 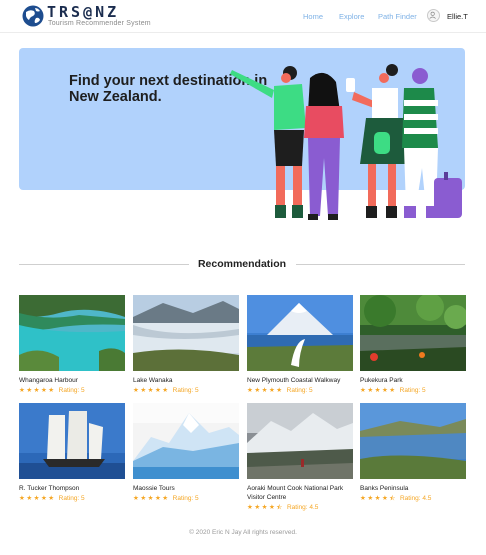 I want to click on place-name: R. Tucker Thompson, so click(x=72, y=488).